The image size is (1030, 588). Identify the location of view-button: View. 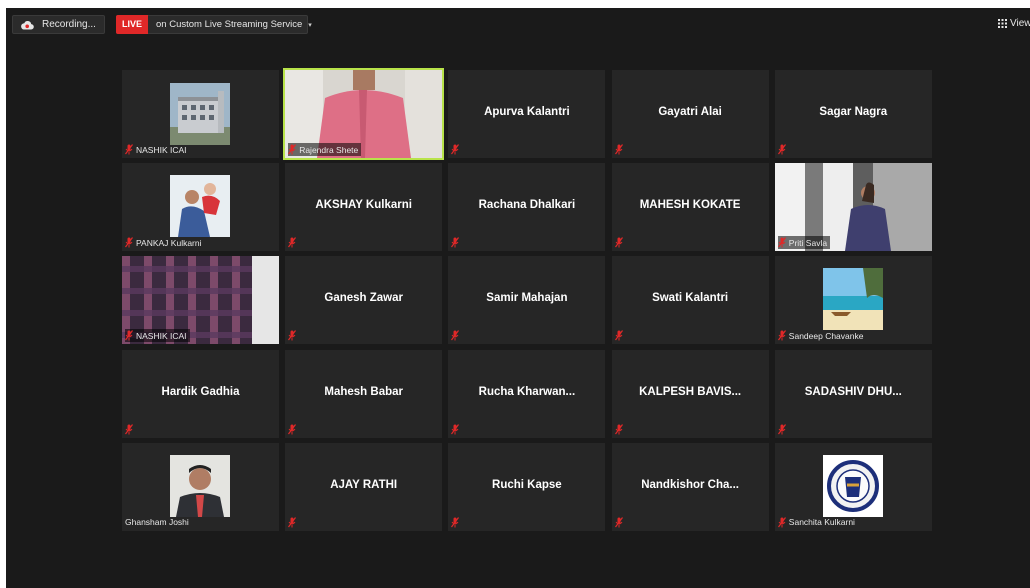
(1014, 23).